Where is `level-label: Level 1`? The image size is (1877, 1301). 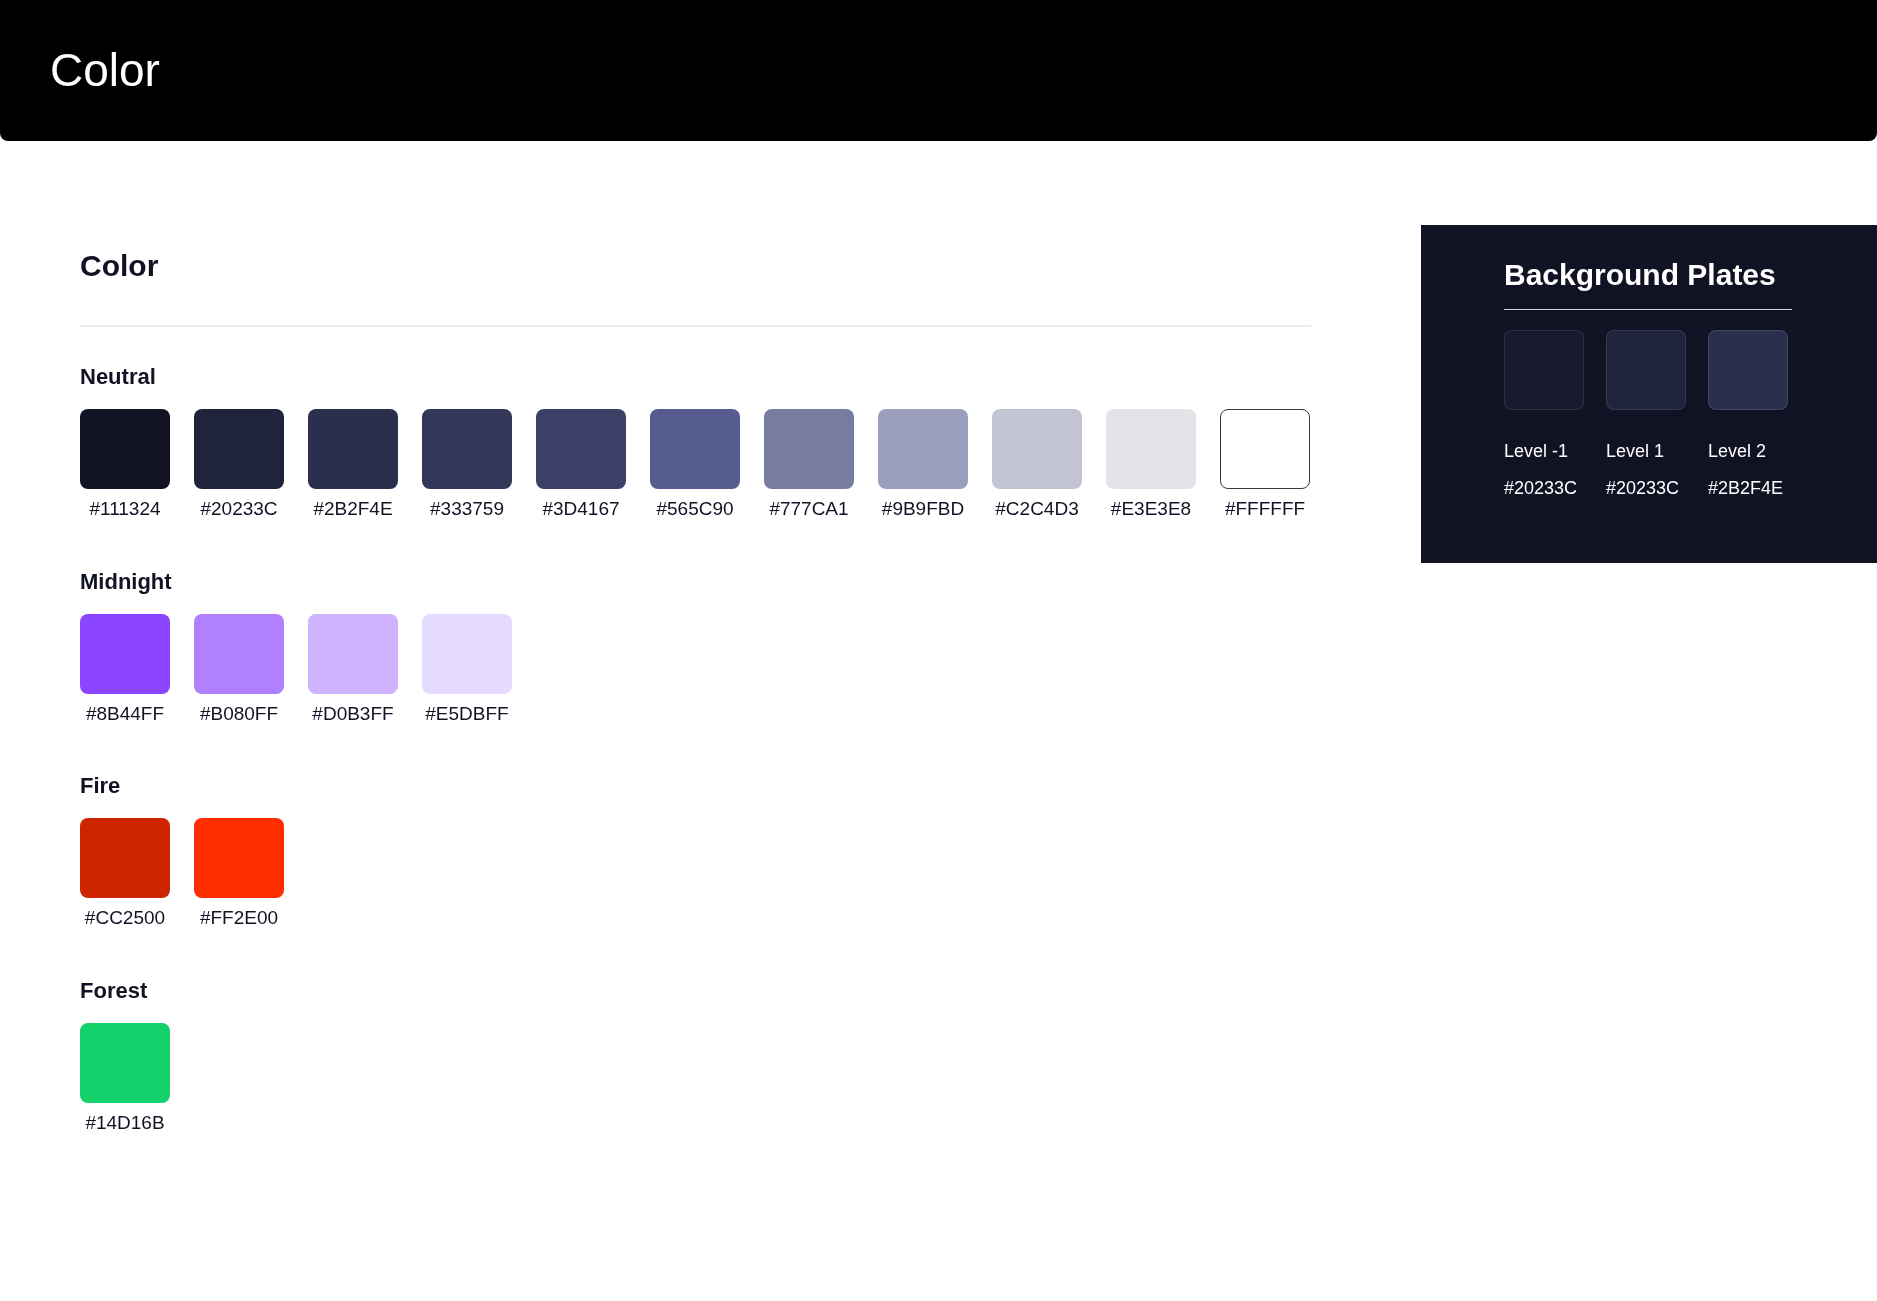 level-label: Level 1 is located at coordinates (1636, 451).